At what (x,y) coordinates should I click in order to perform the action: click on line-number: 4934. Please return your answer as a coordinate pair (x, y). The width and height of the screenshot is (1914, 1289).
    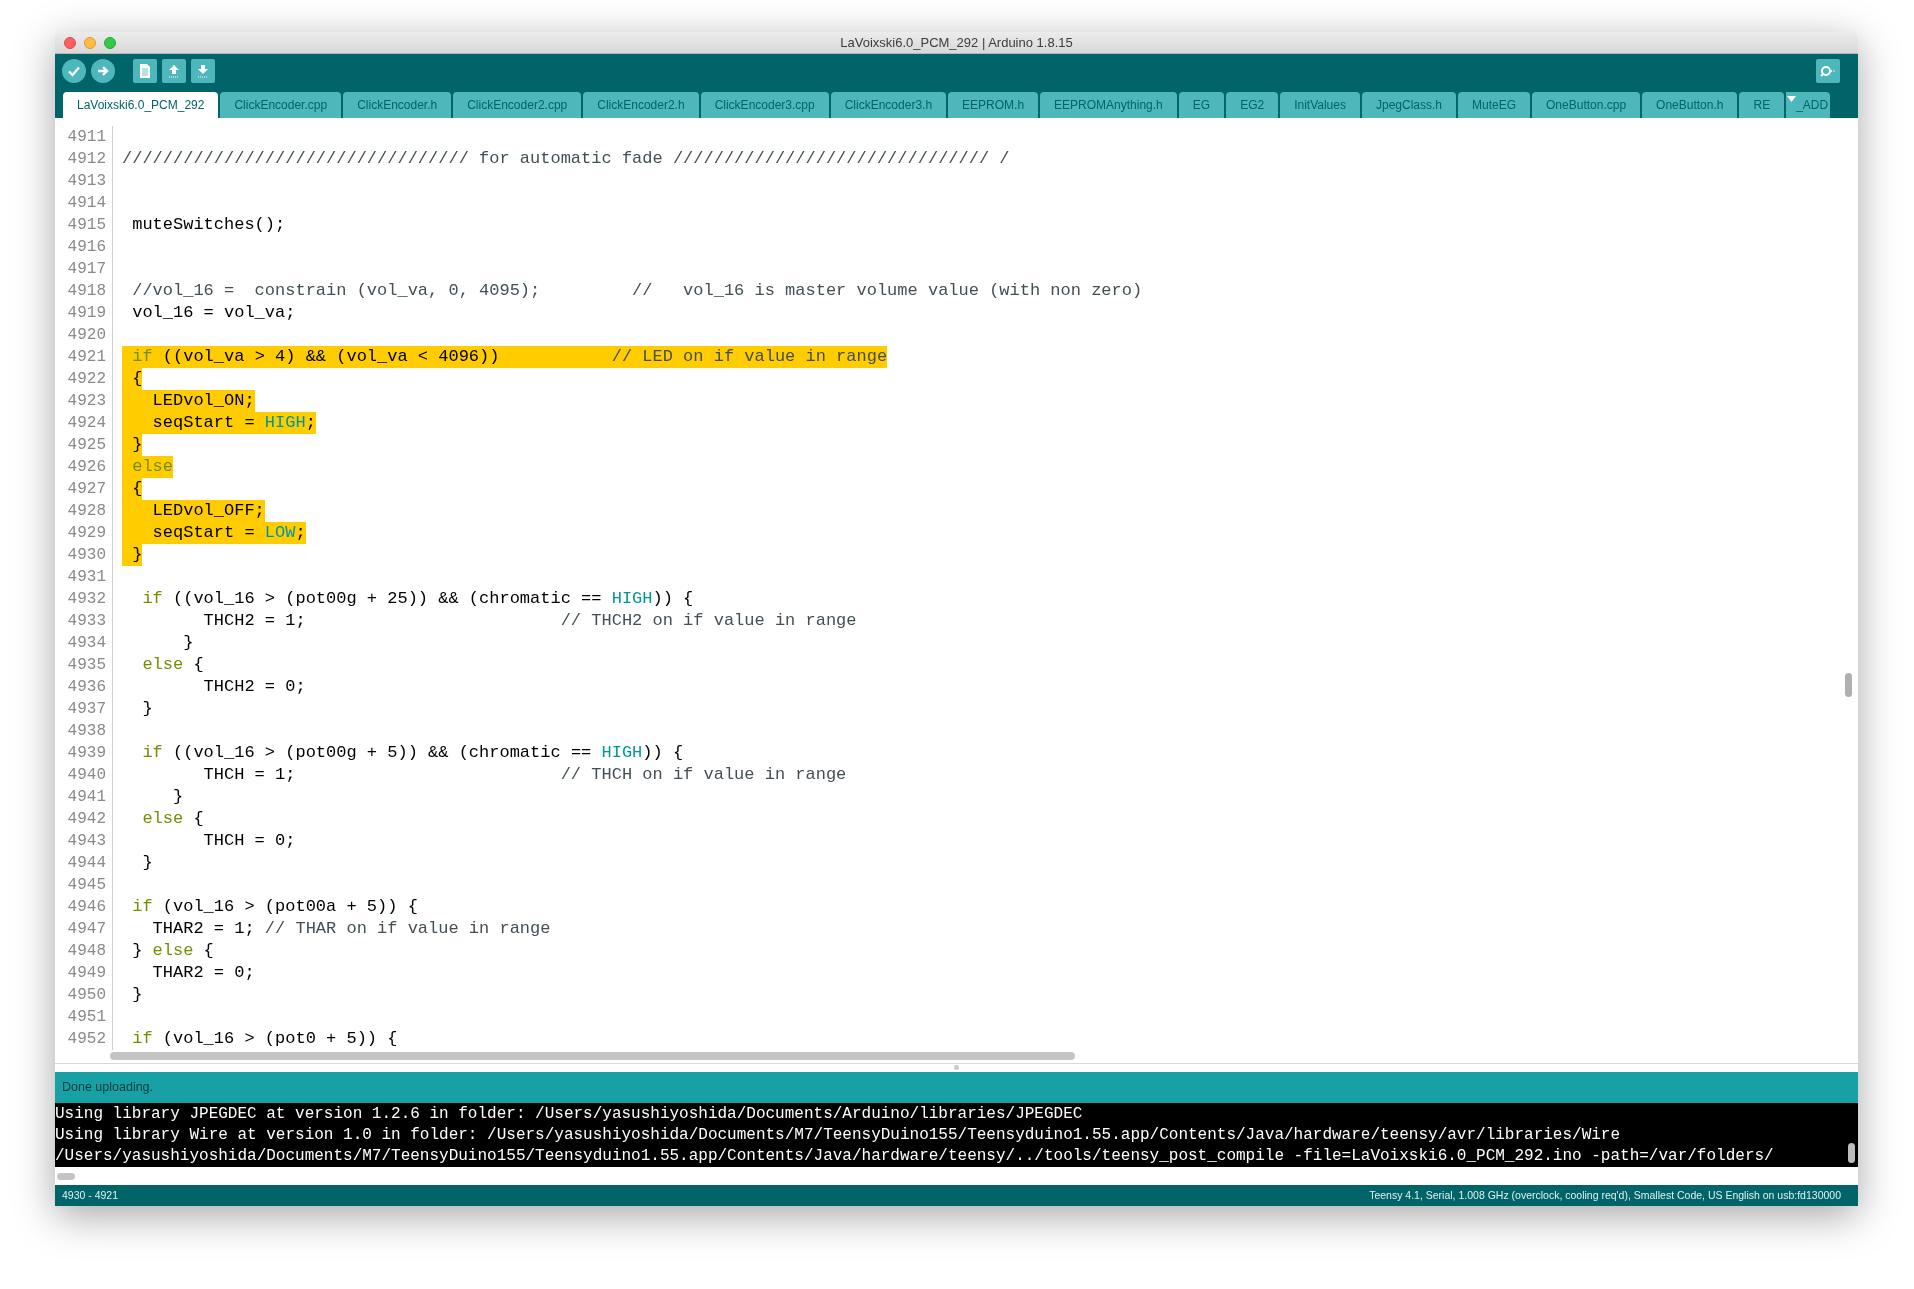
    Looking at the image, I should click on (86, 643).